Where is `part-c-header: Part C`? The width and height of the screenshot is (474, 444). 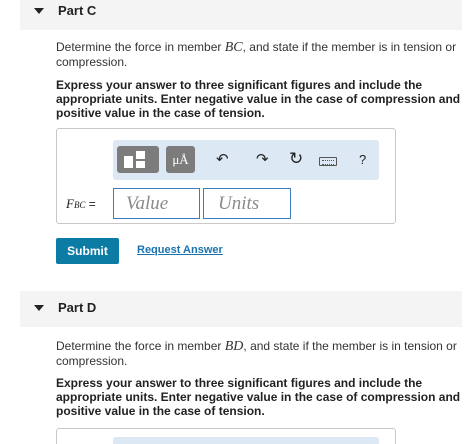
part-c-header: Part C is located at coordinates (241, 15).